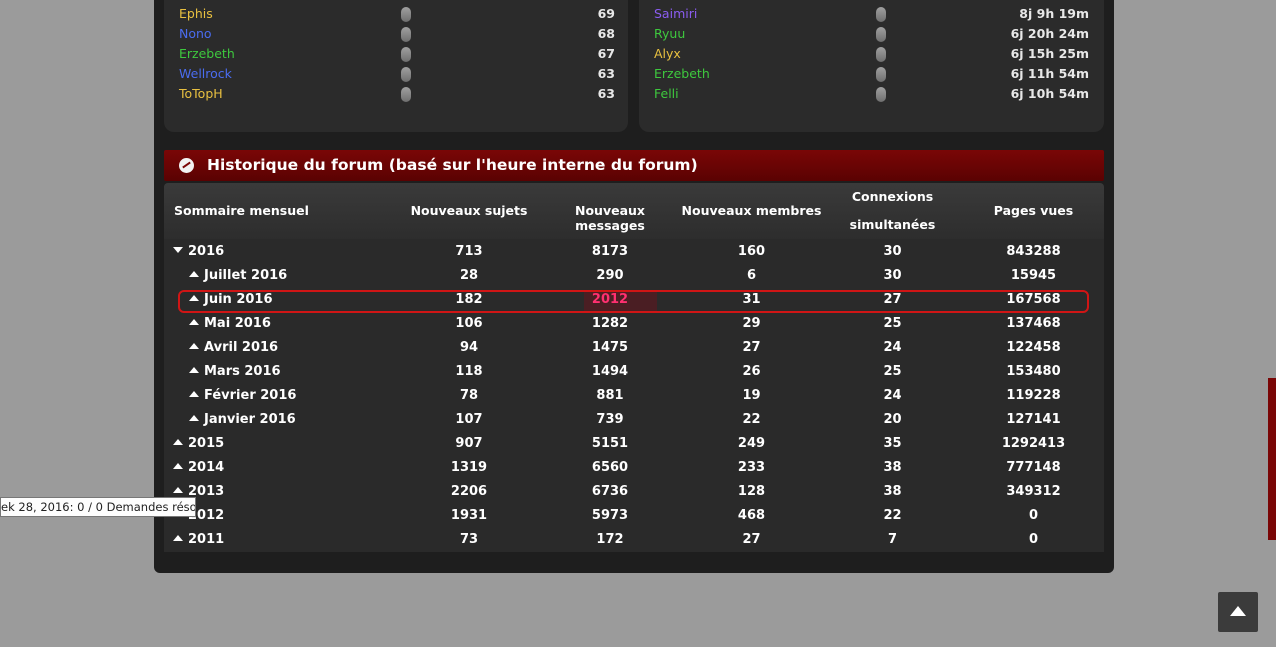 The width and height of the screenshot is (1276, 647). What do you see at coordinates (751, 251) in the screenshot?
I see `cell-members: 160` at bounding box center [751, 251].